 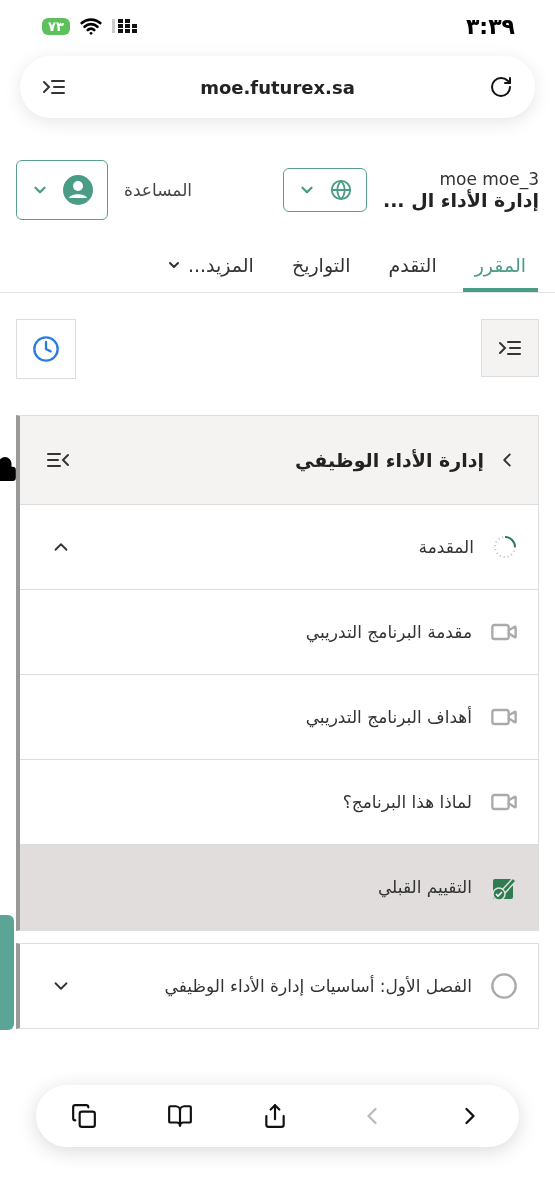 I want to click on section-title: المقدمة, so click(x=446, y=547).